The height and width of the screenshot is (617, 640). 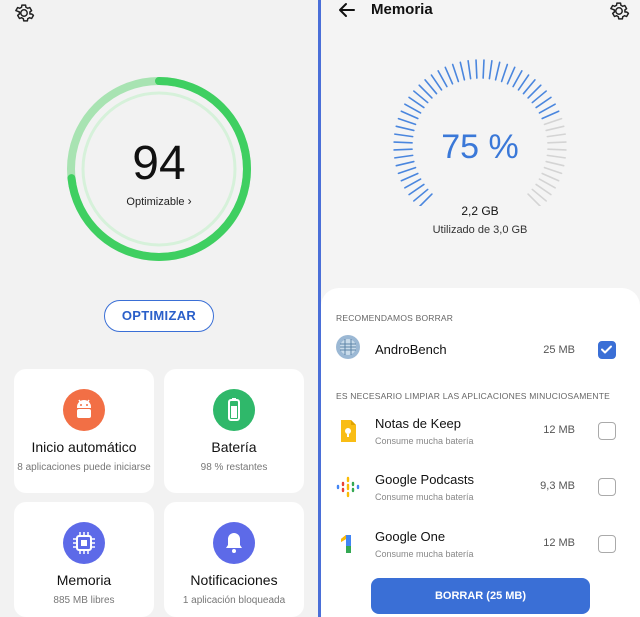 What do you see at coordinates (425, 479) in the screenshot?
I see `app-name: Google Podcasts` at bounding box center [425, 479].